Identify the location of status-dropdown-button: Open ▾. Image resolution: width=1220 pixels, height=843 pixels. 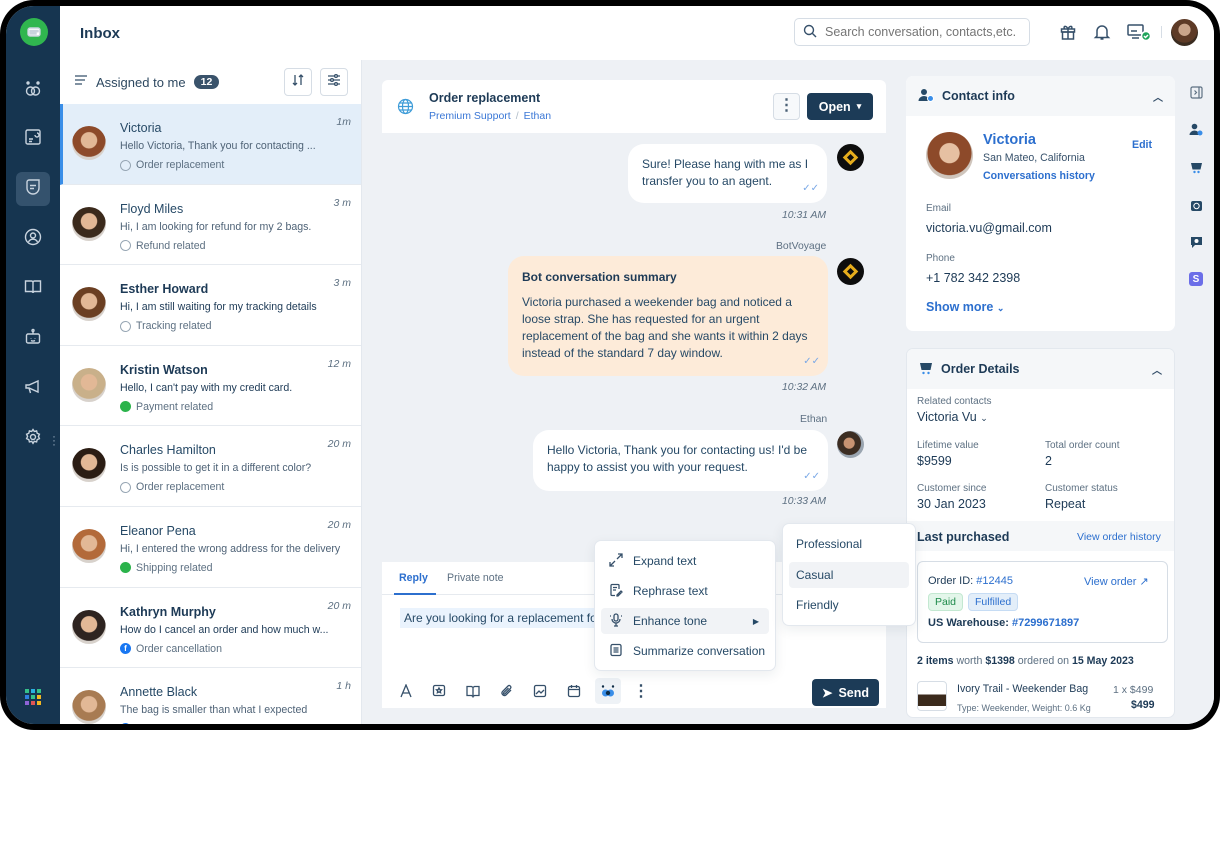
(840, 106).